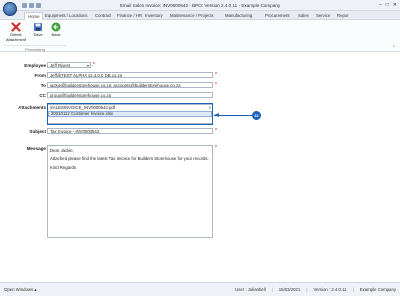 The height and width of the screenshot is (296, 400). What do you see at coordinates (62, 150) in the screenshot?
I see `message-line: Dear Jackie,` at bounding box center [62, 150].